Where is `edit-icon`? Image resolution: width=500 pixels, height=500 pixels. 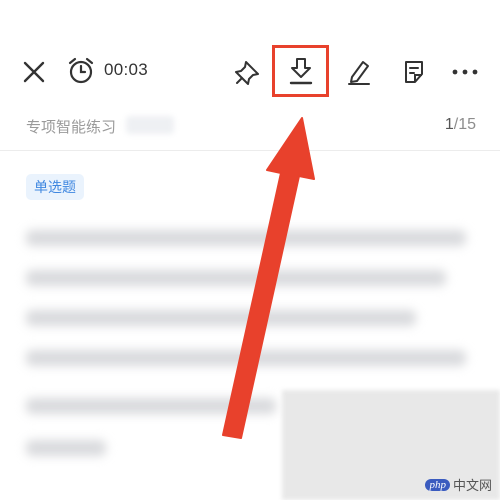 edit-icon is located at coordinates (359, 72).